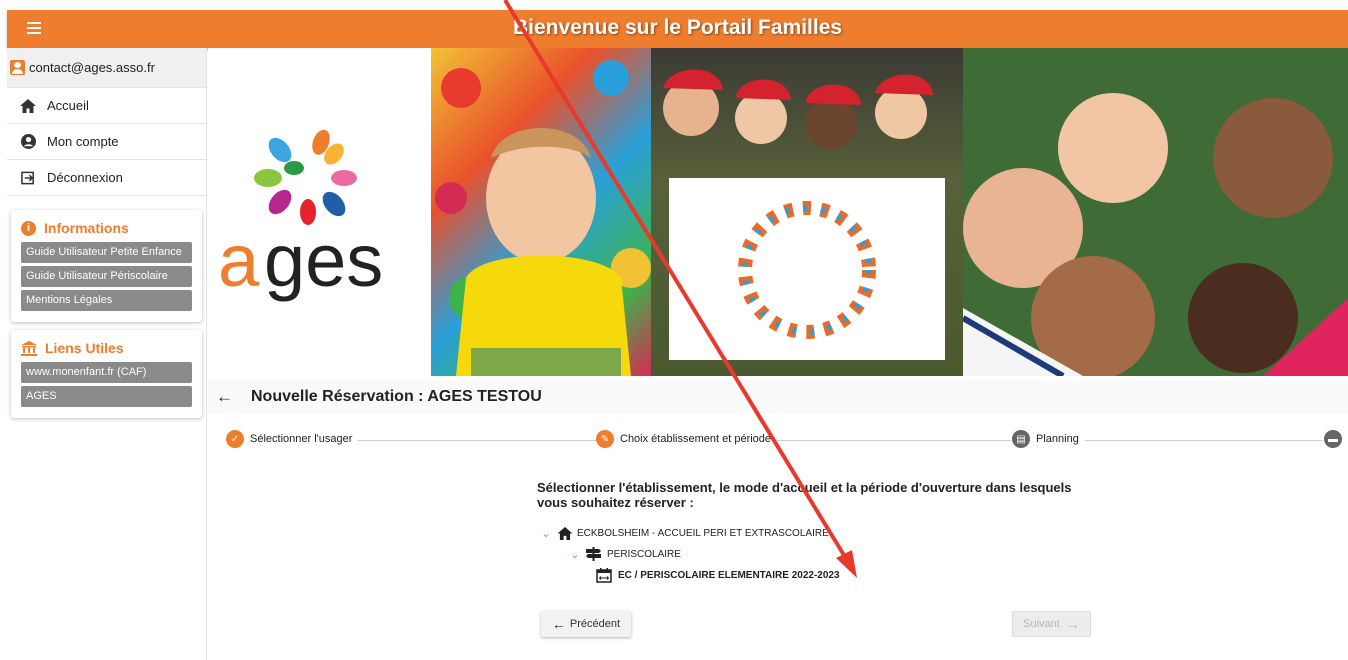  Describe the element at coordinates (68, 105) in the screenshot. I see `sidebar-item-label: Accueil` at that location.